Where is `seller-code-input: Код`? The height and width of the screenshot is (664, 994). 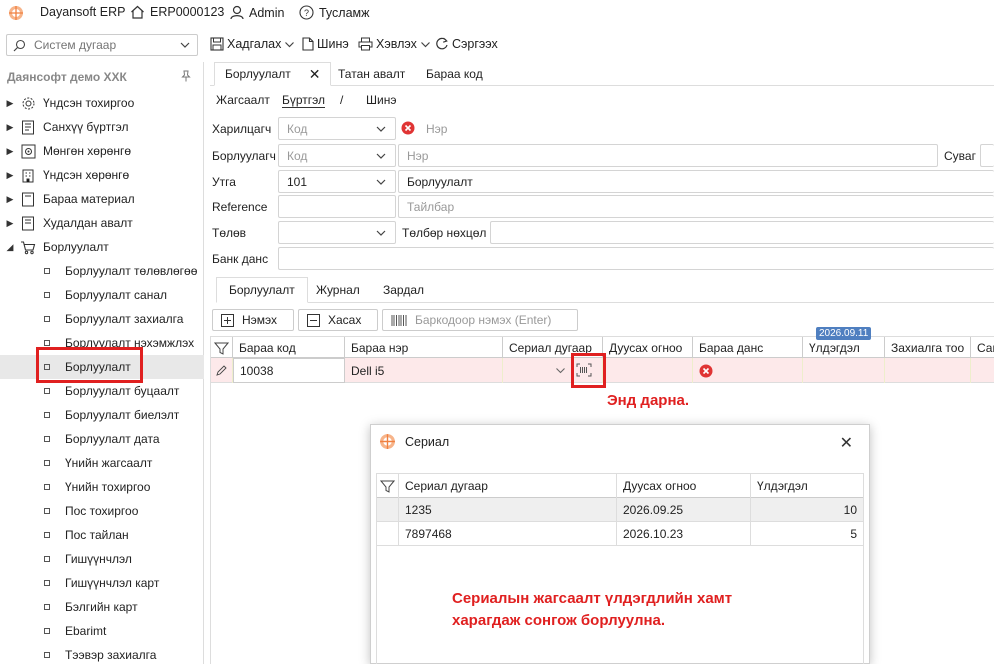
seller-code-input: Код is located at coordinates (337, 155).